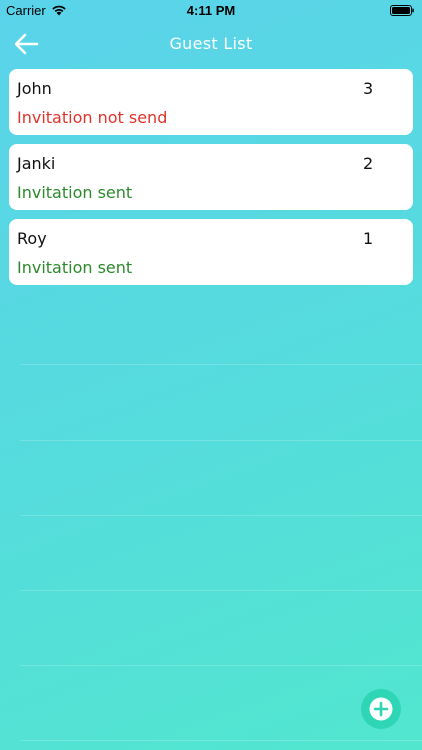  I want to click on nav-bar: Guest List, so click(211, 44).